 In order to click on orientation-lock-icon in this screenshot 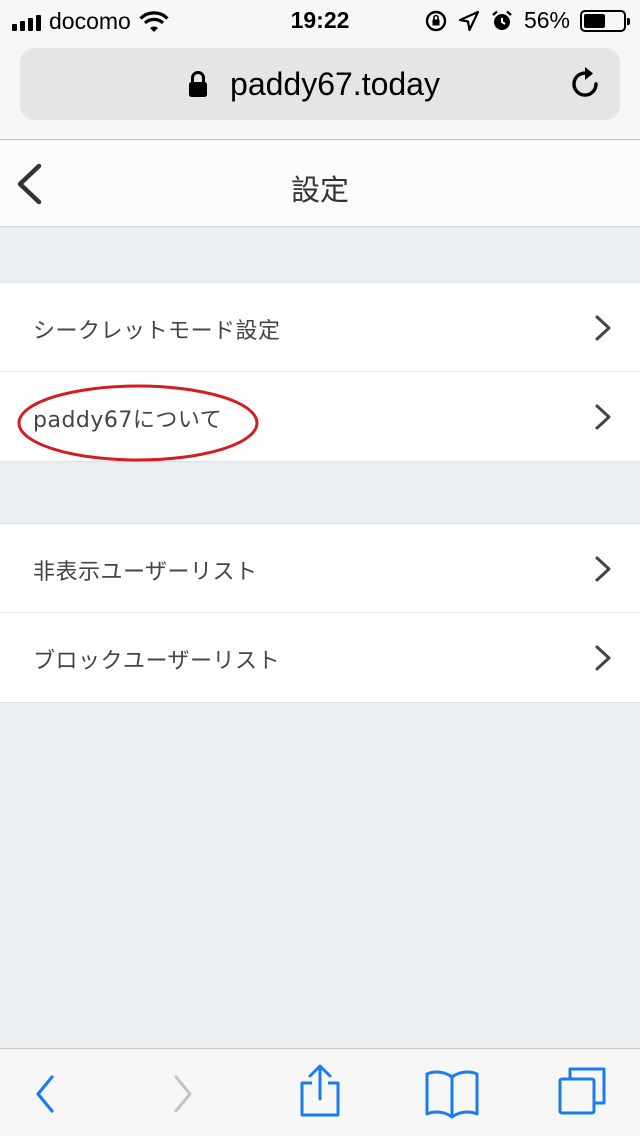, I will do `click(436, 20)`.